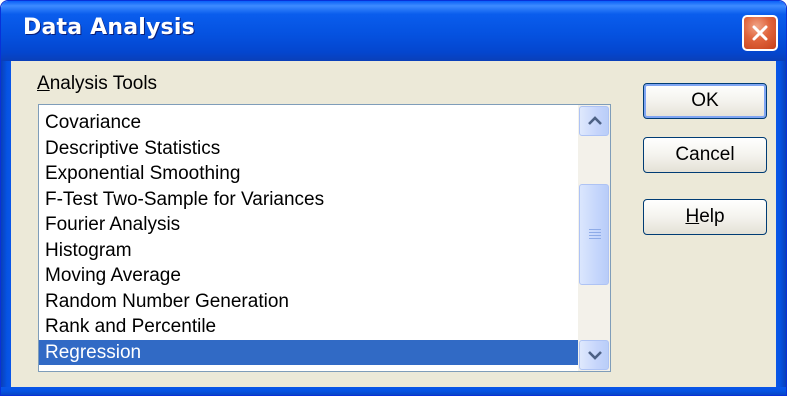 The image size is (787, 396). Describe the element at coordinates (712, 216) in the screenshot. I see `help-label: elp` at that location.